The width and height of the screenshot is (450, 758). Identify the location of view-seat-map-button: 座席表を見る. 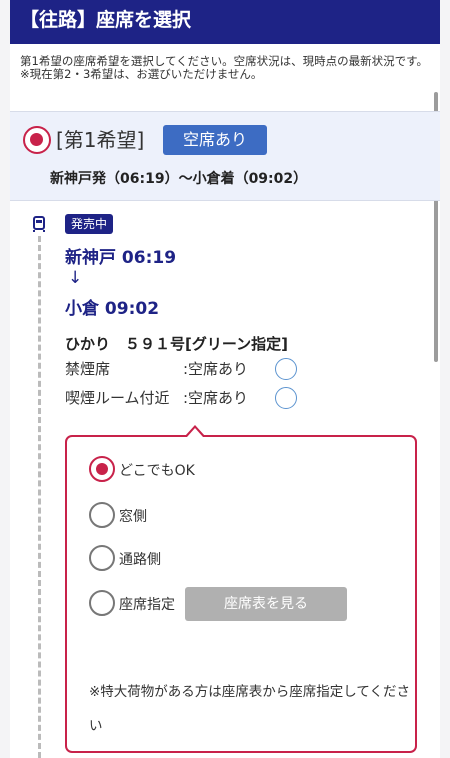
(266, 604).